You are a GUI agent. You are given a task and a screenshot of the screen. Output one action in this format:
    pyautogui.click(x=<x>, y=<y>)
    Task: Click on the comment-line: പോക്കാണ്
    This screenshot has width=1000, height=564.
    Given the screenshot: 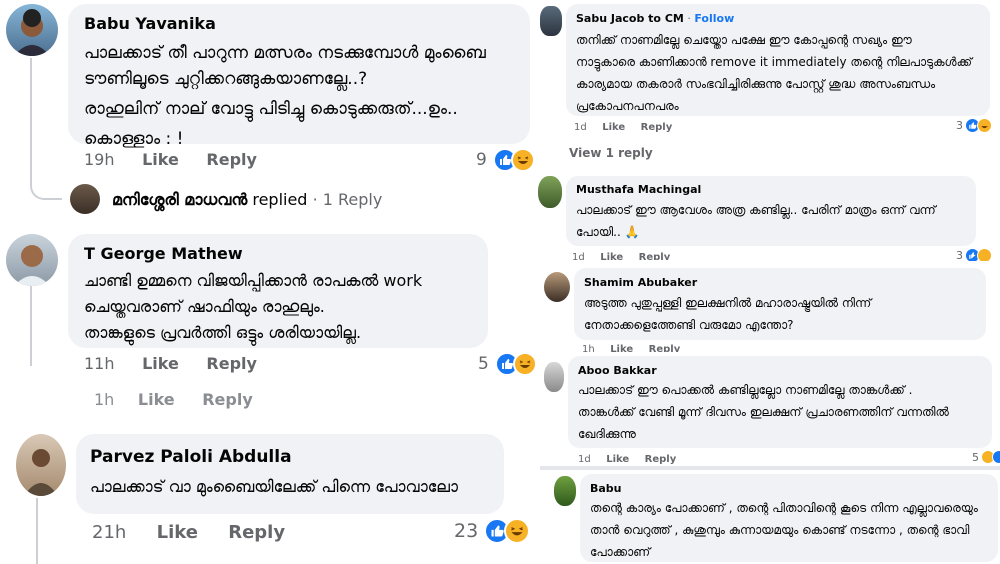 What is the action you would take?
    pyautogui.click(x=620, y=552)
    